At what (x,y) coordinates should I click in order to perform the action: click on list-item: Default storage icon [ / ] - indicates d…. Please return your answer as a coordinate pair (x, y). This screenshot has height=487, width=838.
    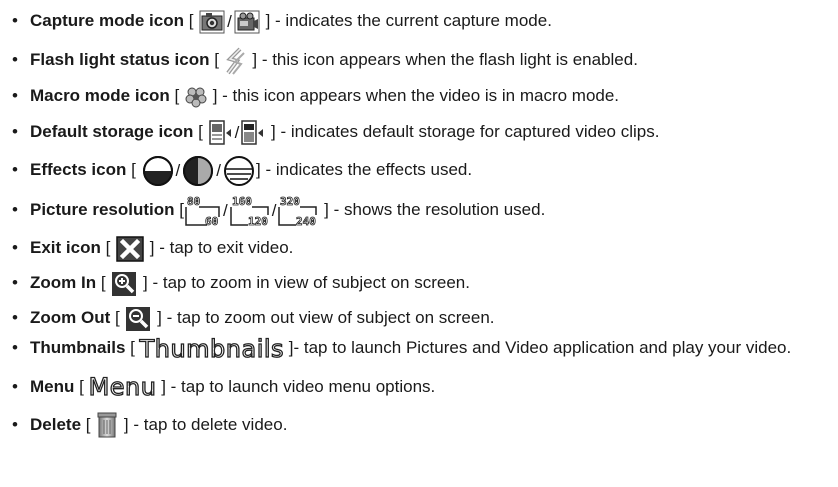
    Looking at the image, I should click on (420, 132).